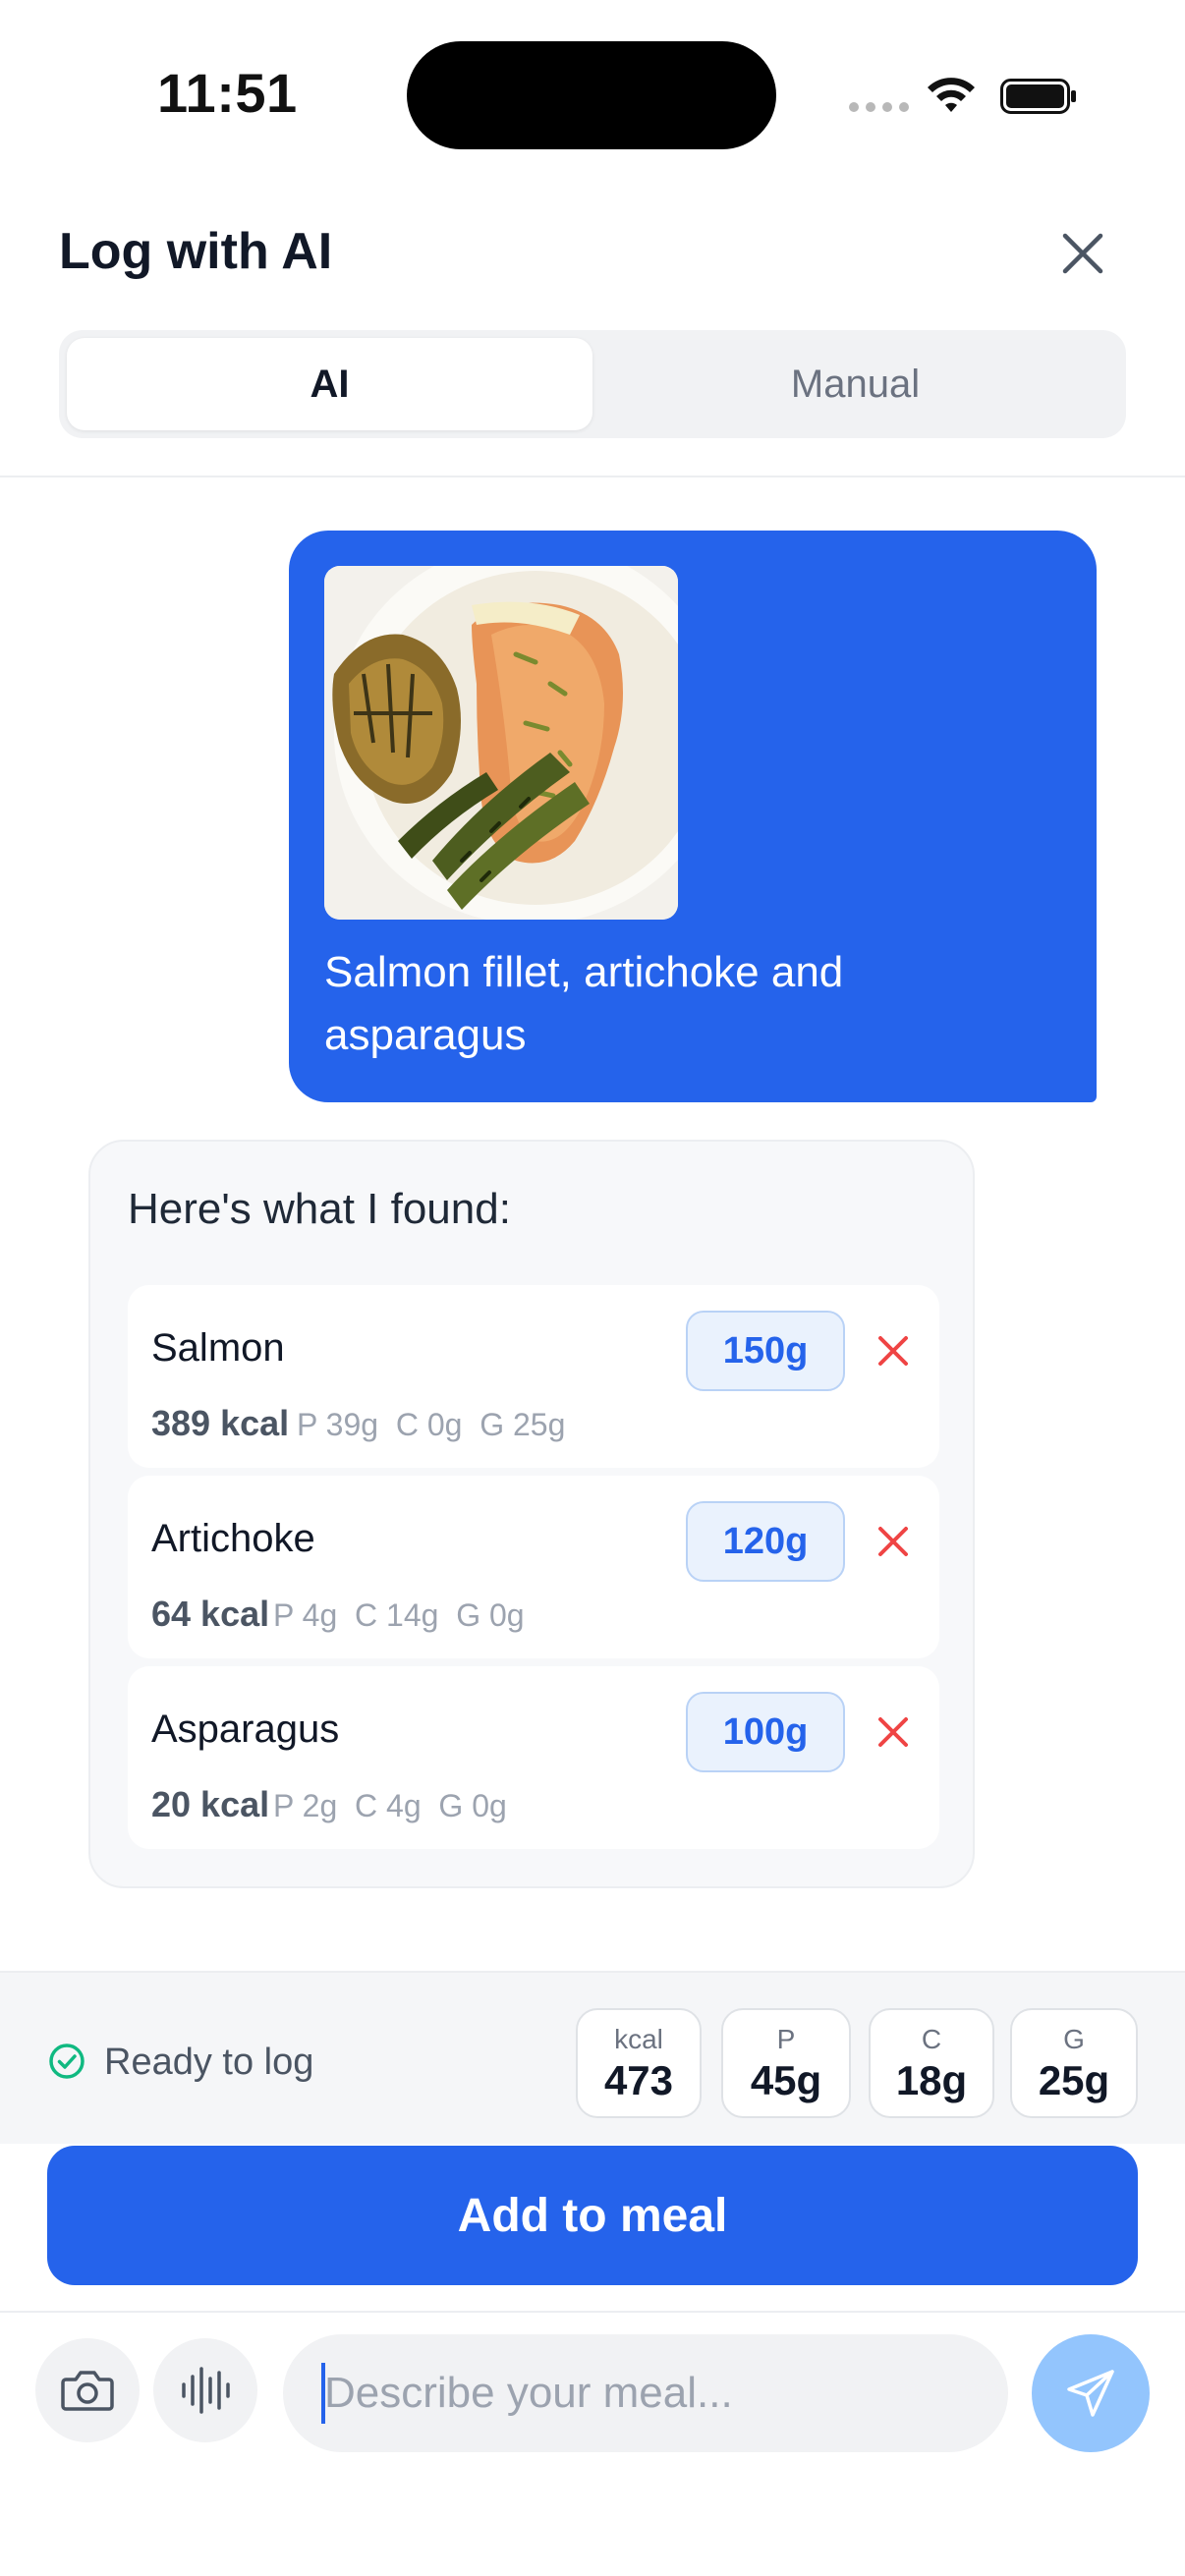 Image resolution: width=1185 pixels, height=2576 pixels. I want to click on camera-button, so click(88, 2390).